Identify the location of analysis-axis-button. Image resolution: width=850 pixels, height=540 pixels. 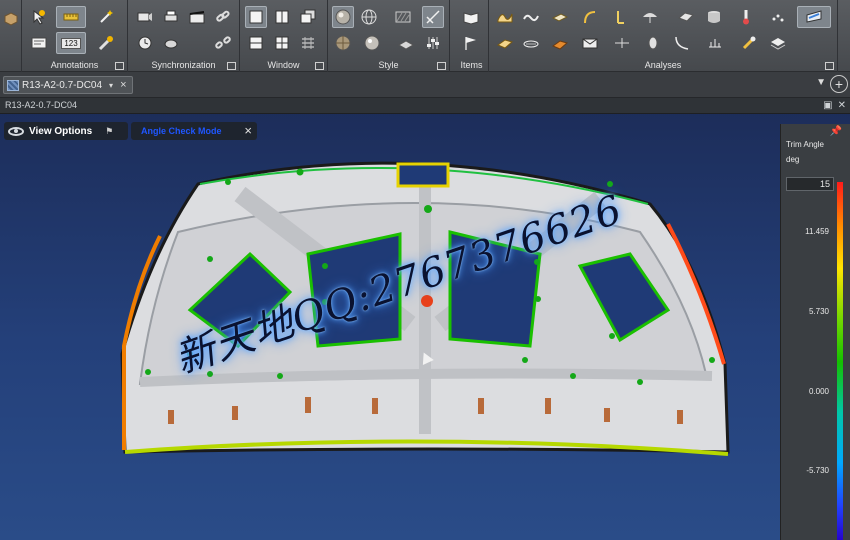
(618, 17).